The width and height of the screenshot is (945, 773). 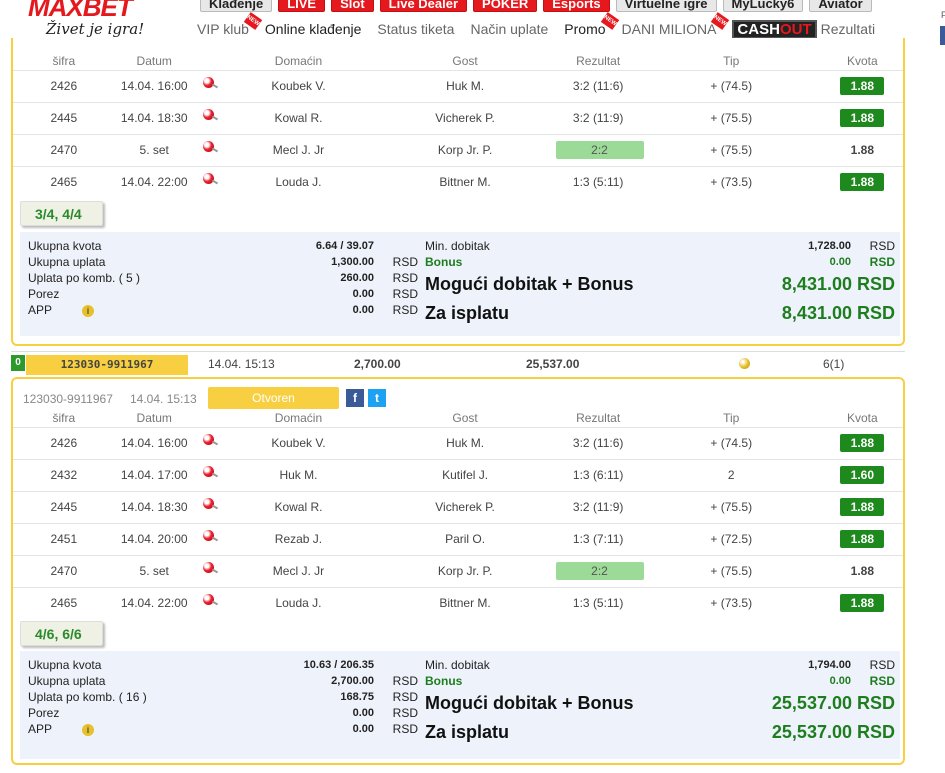 I want to click on menu-kla-enje: Klađenje, so click(x=236, y=6).